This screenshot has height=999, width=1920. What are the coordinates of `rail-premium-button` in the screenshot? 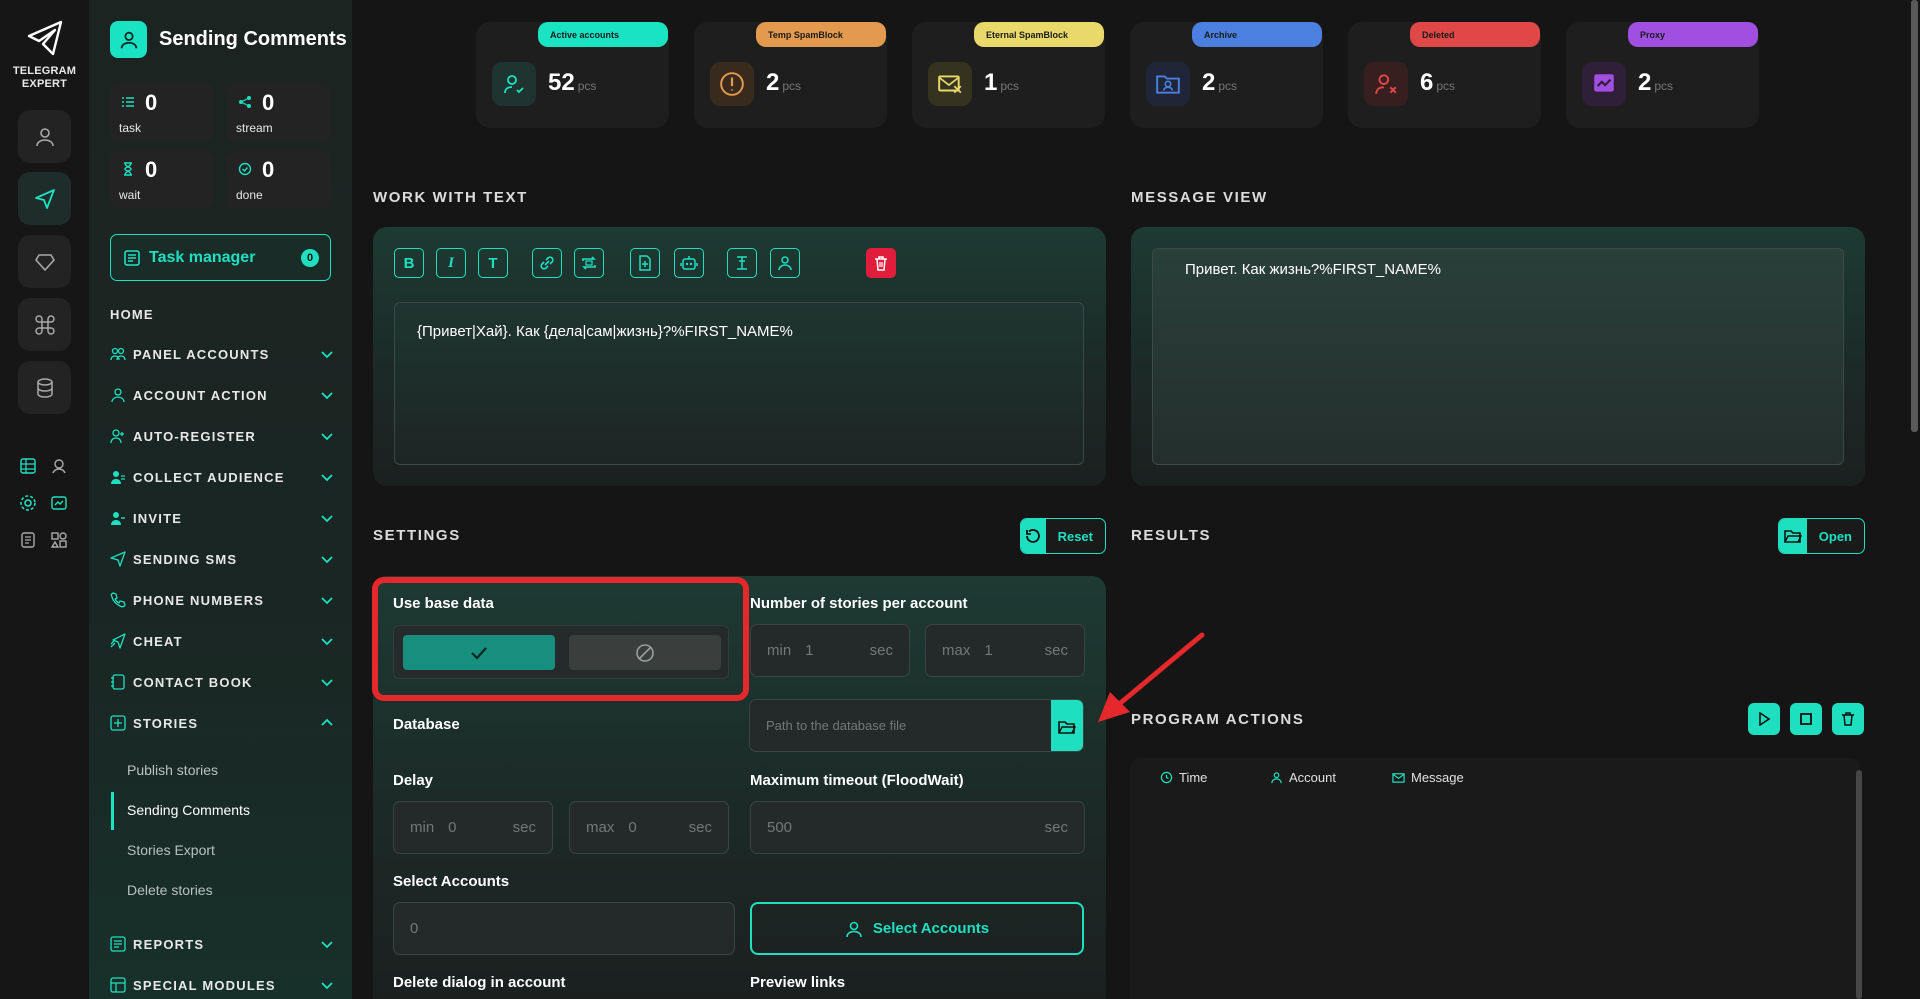 It's located at (44, 261).